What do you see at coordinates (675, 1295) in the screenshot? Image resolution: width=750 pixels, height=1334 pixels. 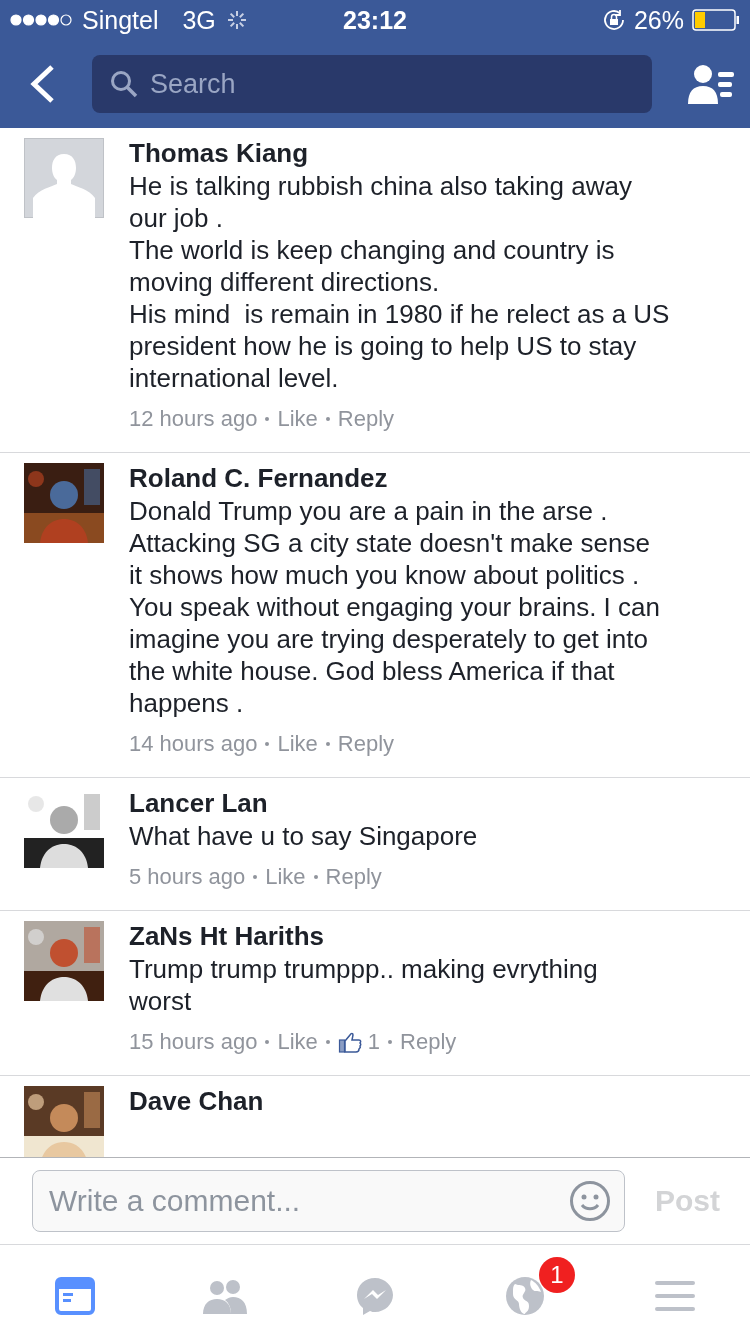 I see `menu-icon` at bounding box center [675, 1295].